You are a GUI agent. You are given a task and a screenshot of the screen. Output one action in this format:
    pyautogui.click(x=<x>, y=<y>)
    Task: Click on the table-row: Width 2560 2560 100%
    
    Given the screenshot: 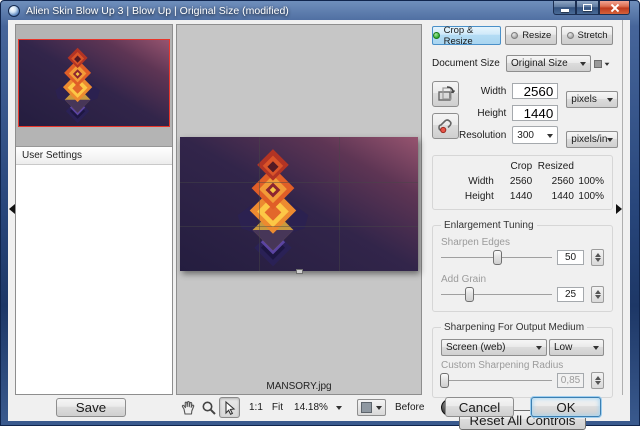 What is the action you would take?
    pyautogui.click(x=522, y=181)
    